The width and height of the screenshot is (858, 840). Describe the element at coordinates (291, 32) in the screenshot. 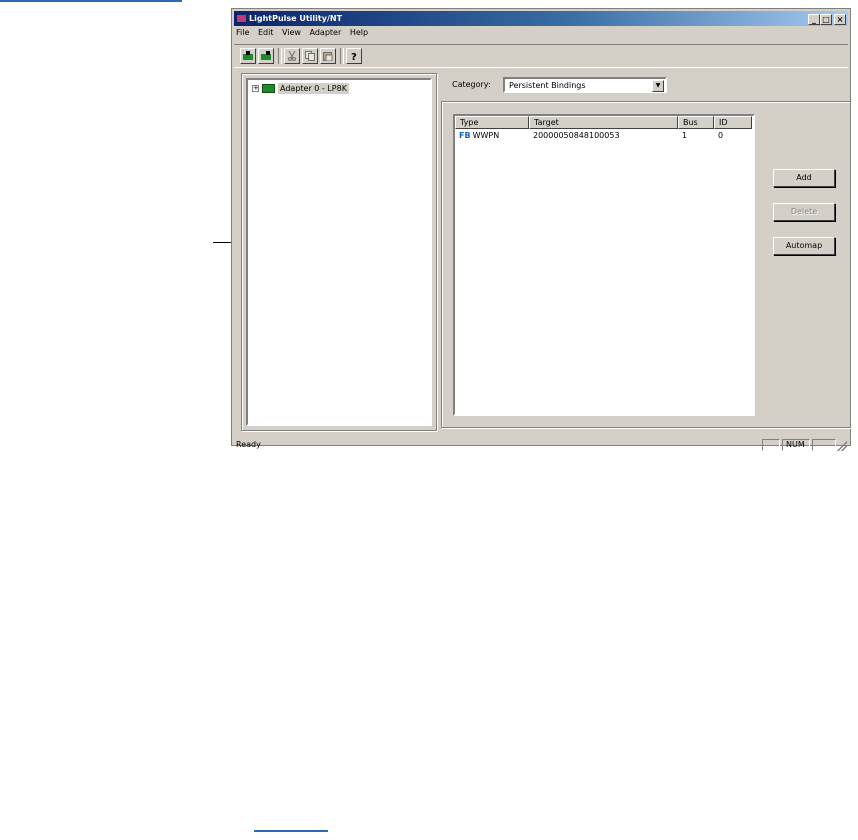

I see `menu-view: View` at that location.